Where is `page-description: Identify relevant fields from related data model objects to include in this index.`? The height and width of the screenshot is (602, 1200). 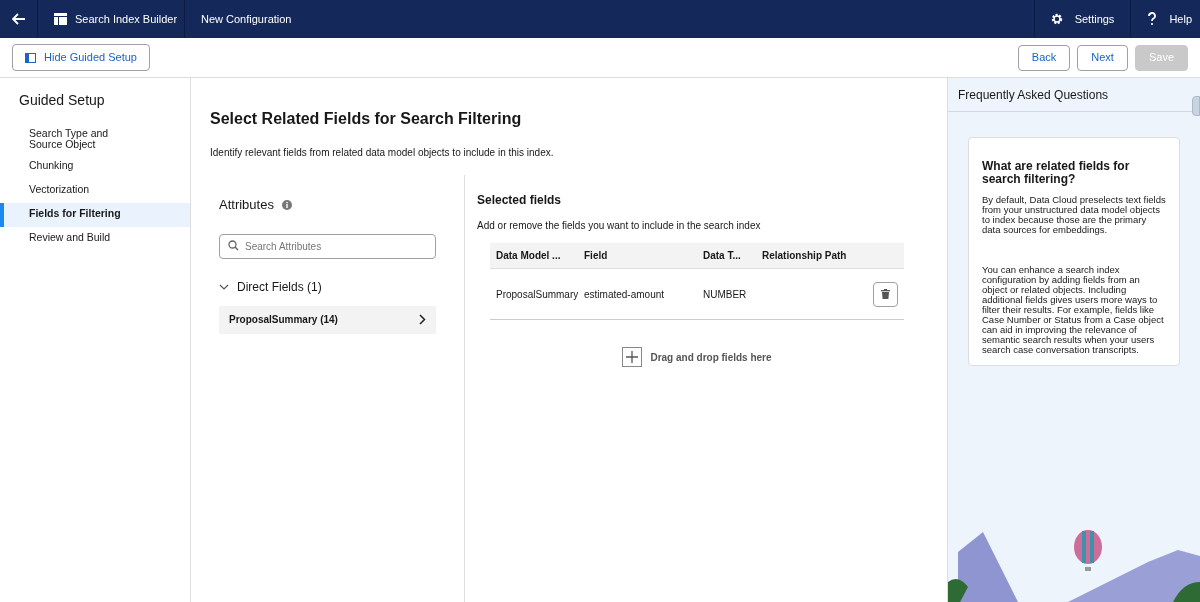 page-description: Identify relevant fields from related data model objects to include in this index. is located at coordinates (382, 153).